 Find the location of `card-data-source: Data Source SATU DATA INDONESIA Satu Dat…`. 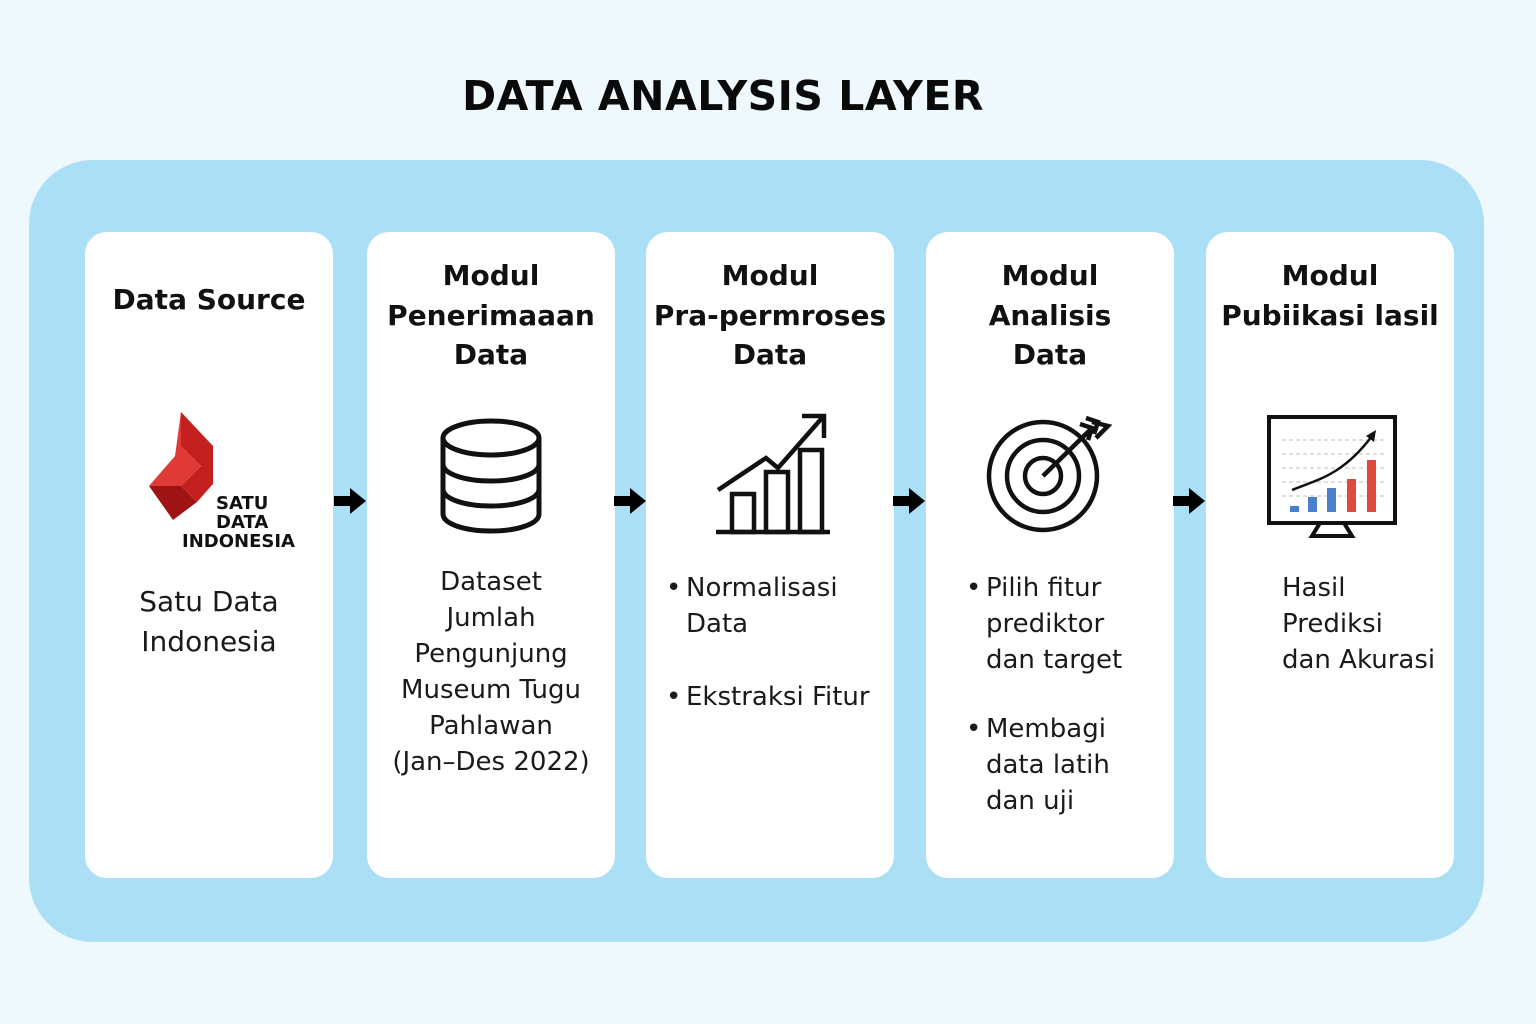

card-data-source: Data Source SATU DATA INDONESIA Satu Dat… is located at coordinates (209, 555).